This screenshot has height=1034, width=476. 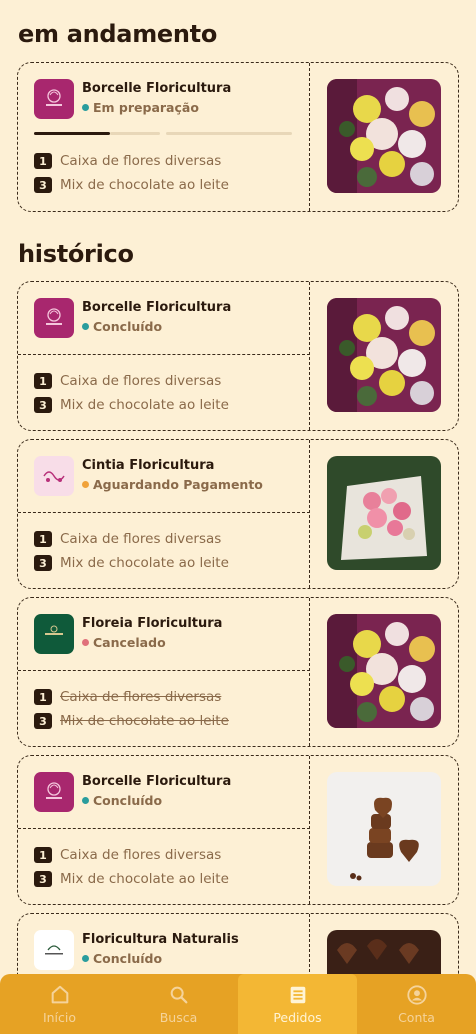 What do you see at coordinates (178, 994) in the screenshot?
I see `search-icon` at bounding box center [178, 994].